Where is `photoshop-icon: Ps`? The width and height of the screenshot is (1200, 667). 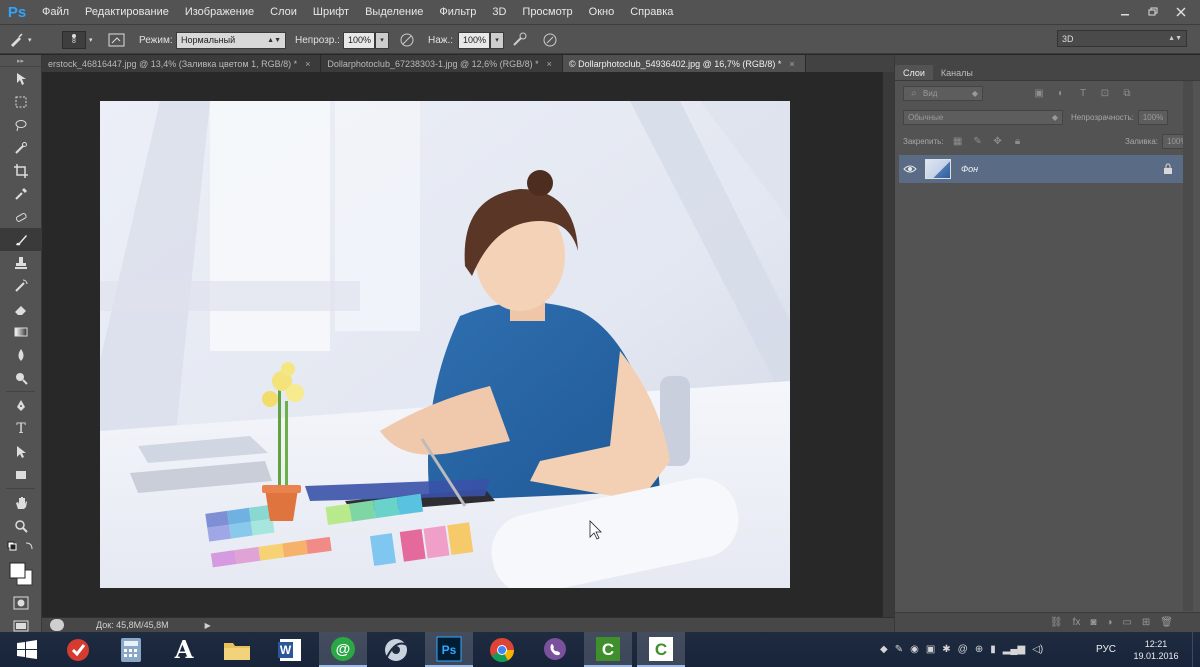 photoshop-icon: Ps is located at coordinates (449, 649).